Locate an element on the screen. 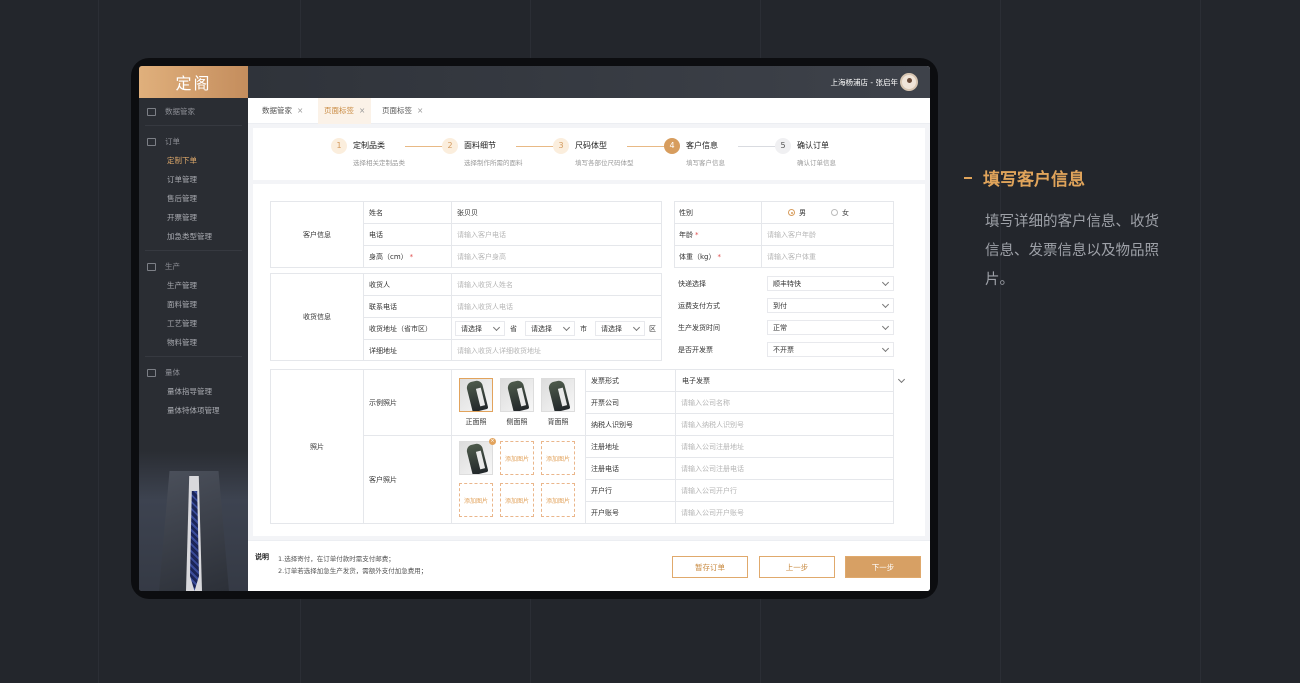 The image size is (1300, 683). name-input: 张贝贝 is located at coordinates (467, 212).